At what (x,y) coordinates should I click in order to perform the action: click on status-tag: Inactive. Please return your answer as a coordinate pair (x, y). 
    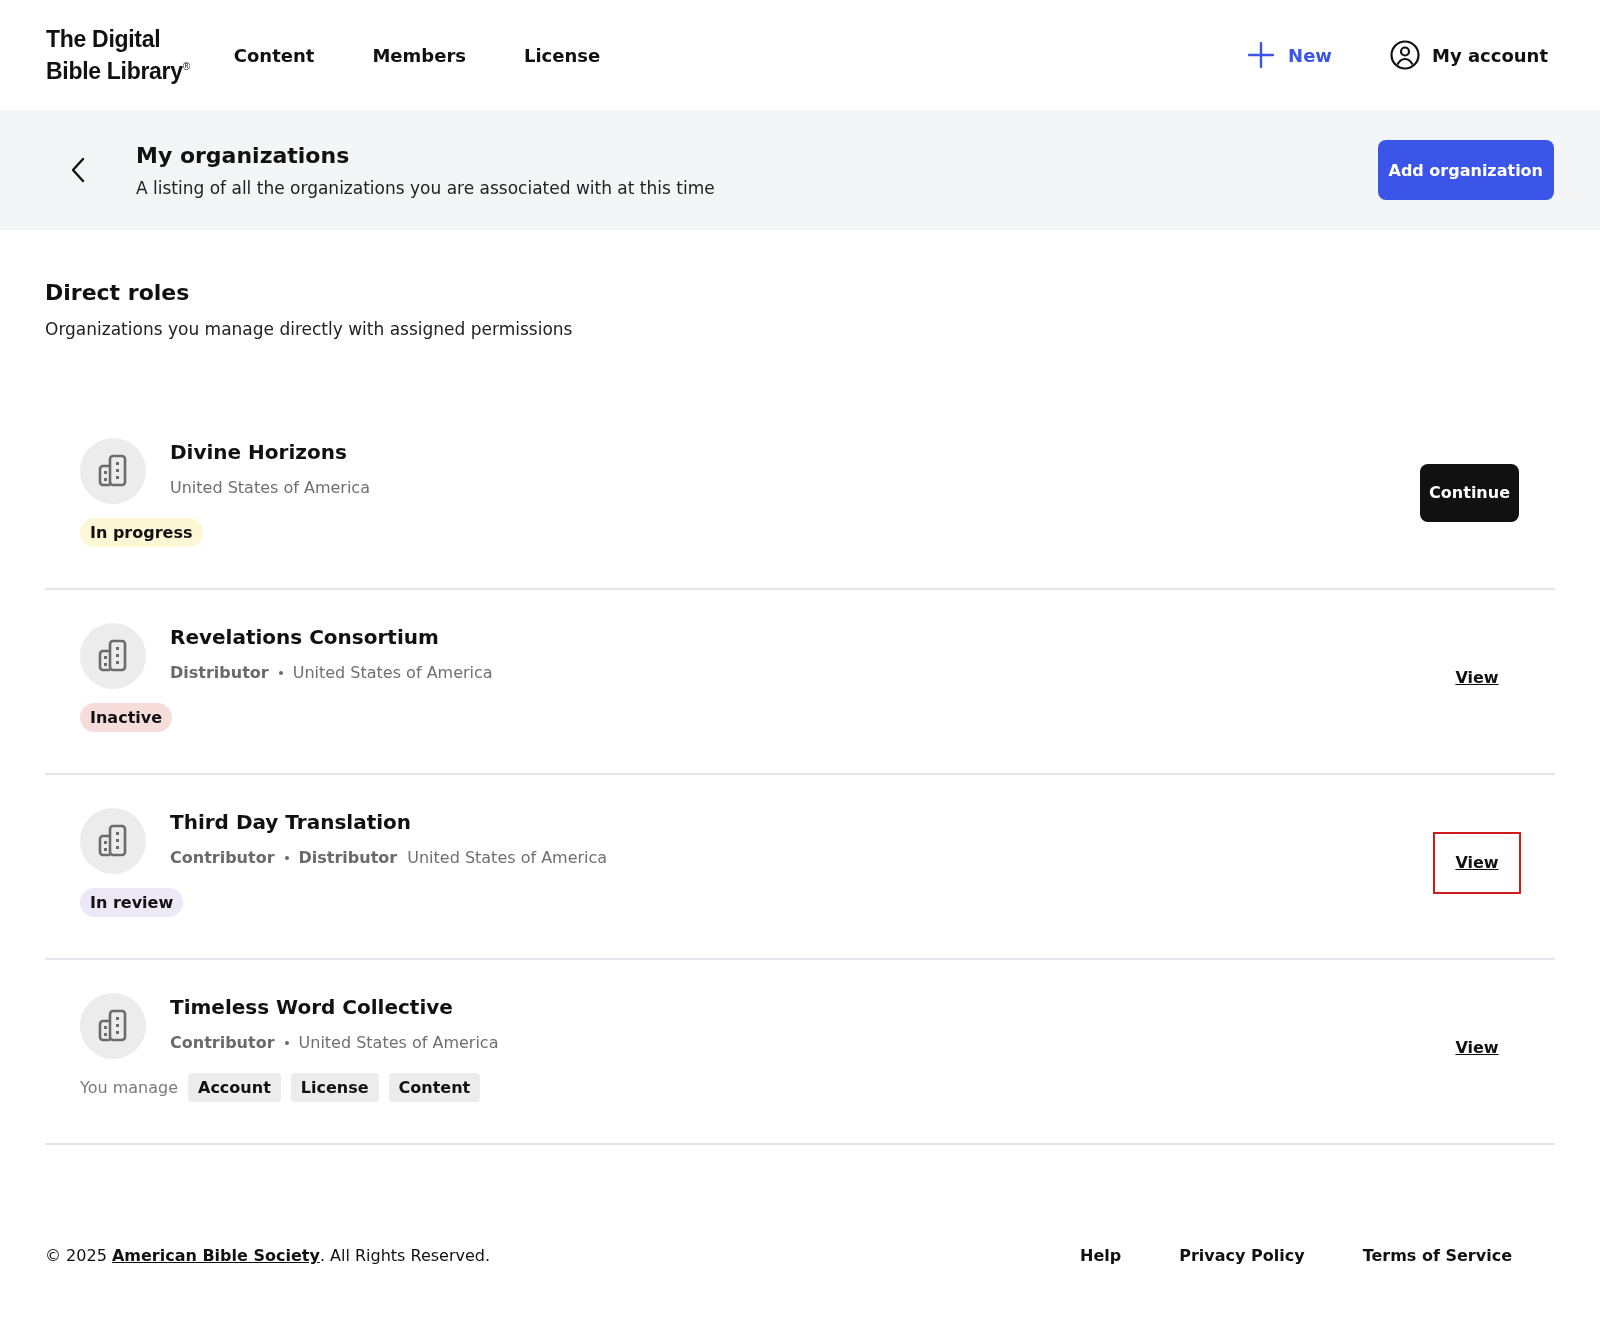
    Looking at the image, I should click on (126, 717).